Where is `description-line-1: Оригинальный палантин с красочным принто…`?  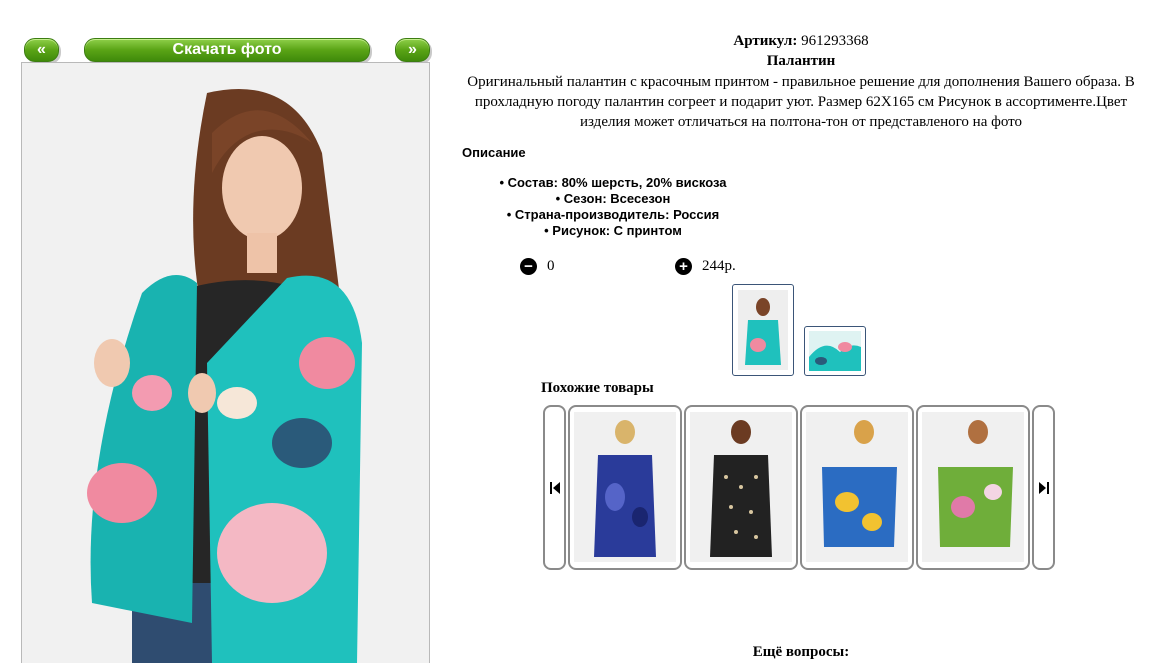
description-line-1: Оригинальный палантин с красочным принто… is located at coordinates (801, 82).